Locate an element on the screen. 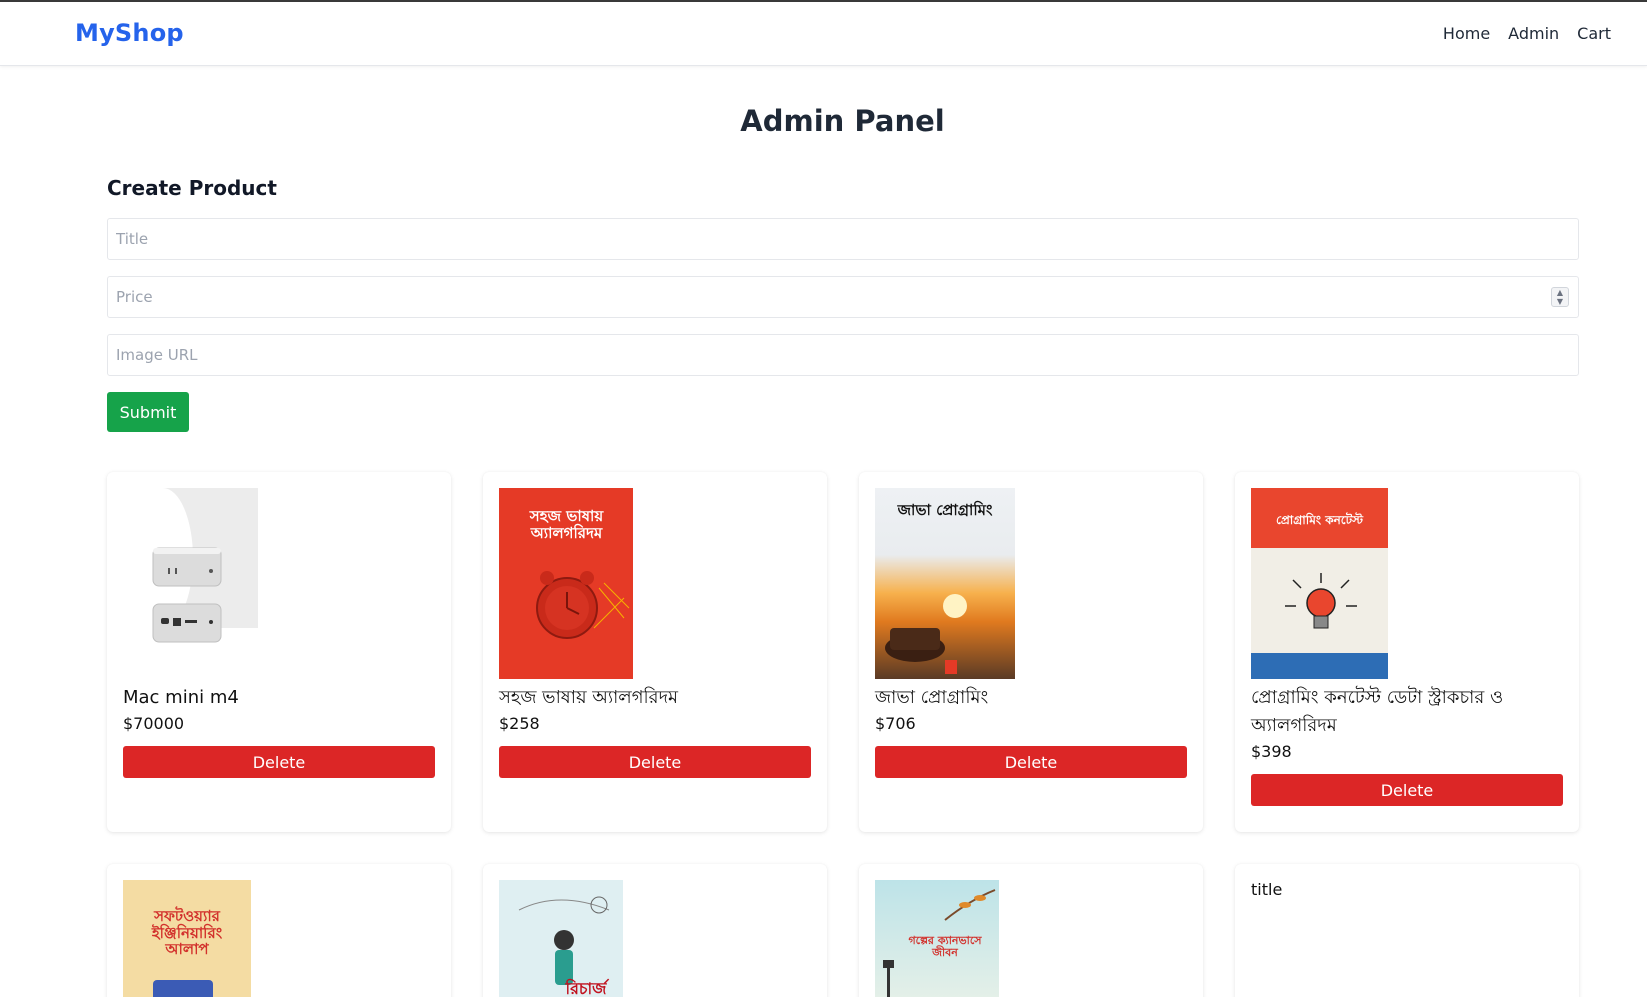  product-image: প্রোগ্রামিং কনটেস্ট is located at coordinates (1319, 583).